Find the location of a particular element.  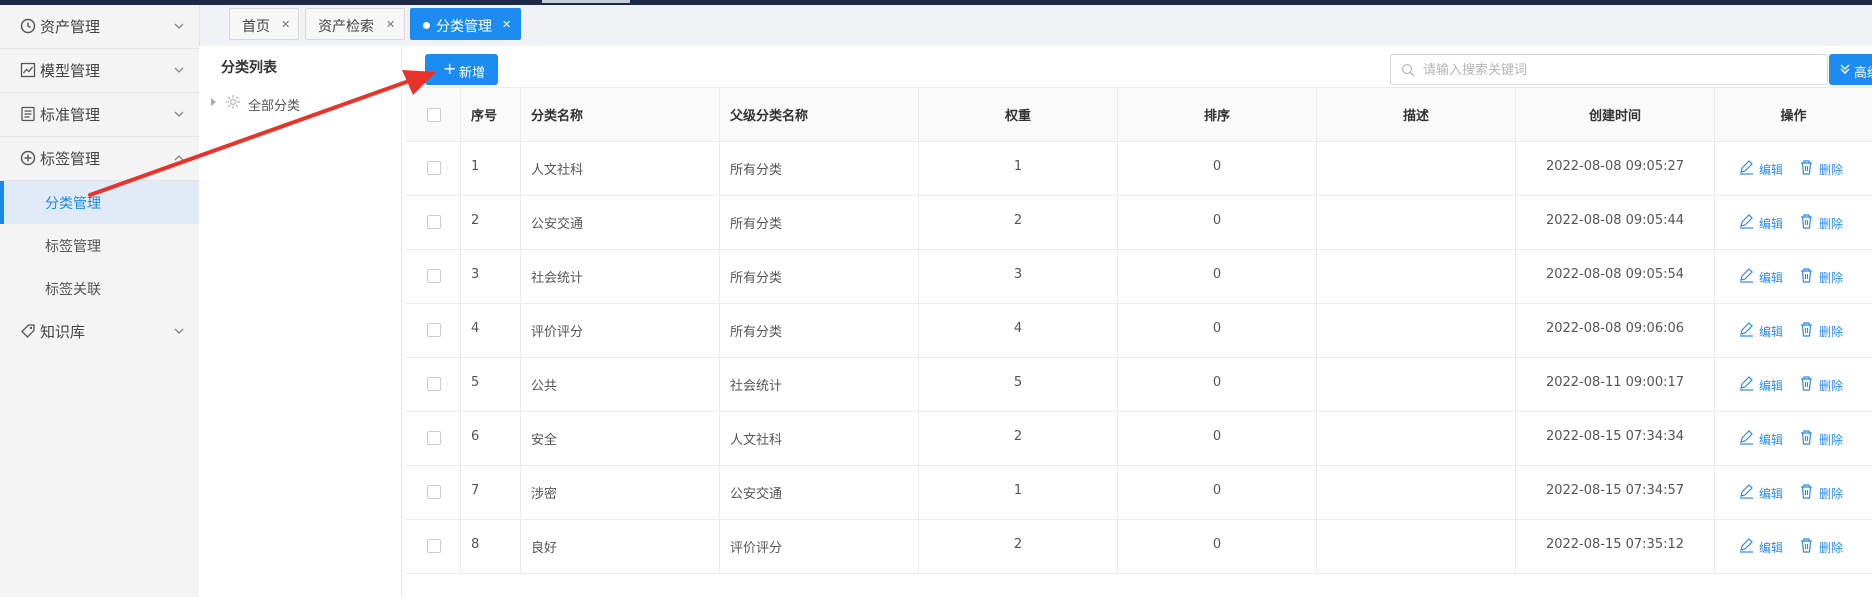

cell-no: 5 is located at coordinates (475, 382).